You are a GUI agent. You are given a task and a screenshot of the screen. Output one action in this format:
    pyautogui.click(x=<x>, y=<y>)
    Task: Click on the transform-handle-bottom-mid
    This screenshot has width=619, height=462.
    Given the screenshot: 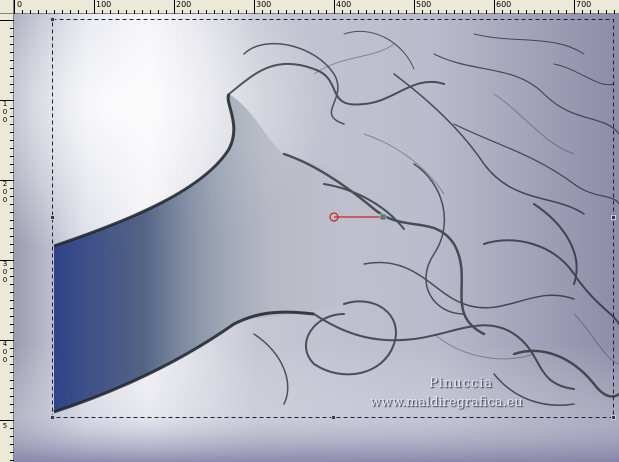 What is the action you would take?
    pyautogui.click(x=333, y=417)
    